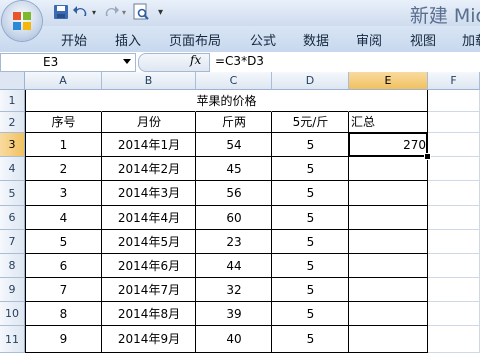 The width and height of the screenshot is (480, 353). I want to click on column-header-c: C, so click(234, 81).